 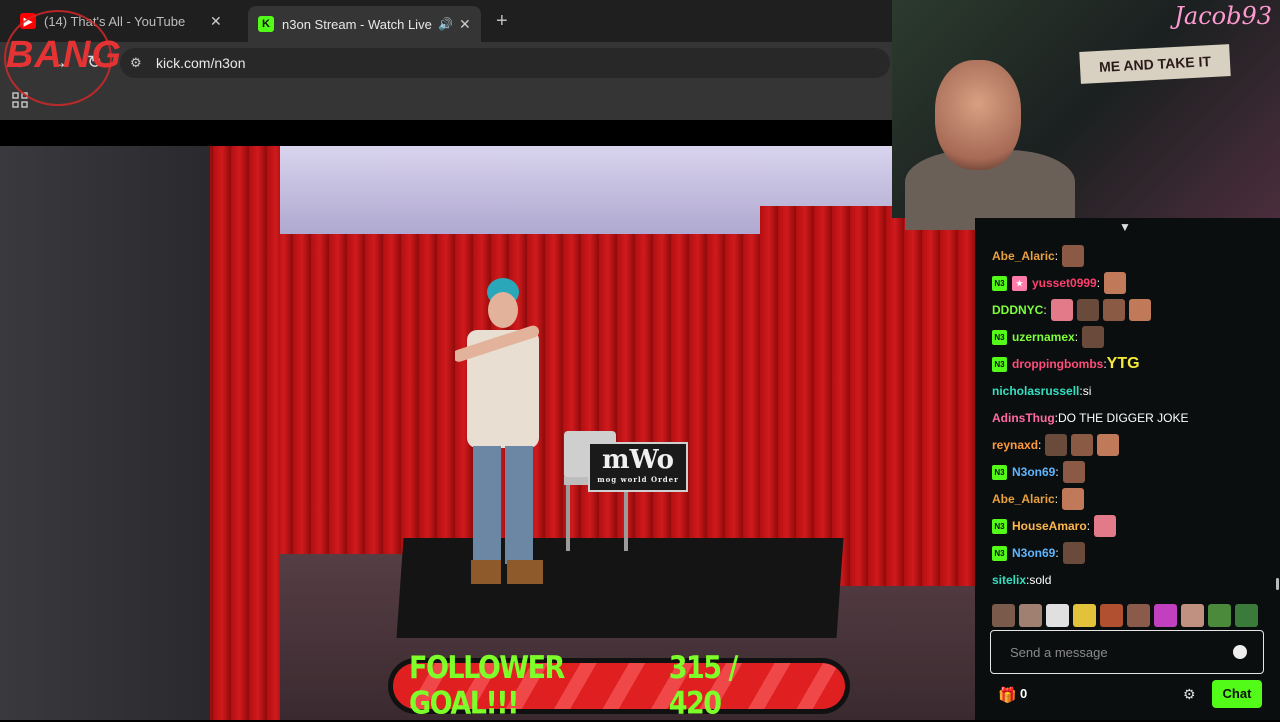 I want to click on chat-username: HouseAmaro, so click(x=1049, y=526).